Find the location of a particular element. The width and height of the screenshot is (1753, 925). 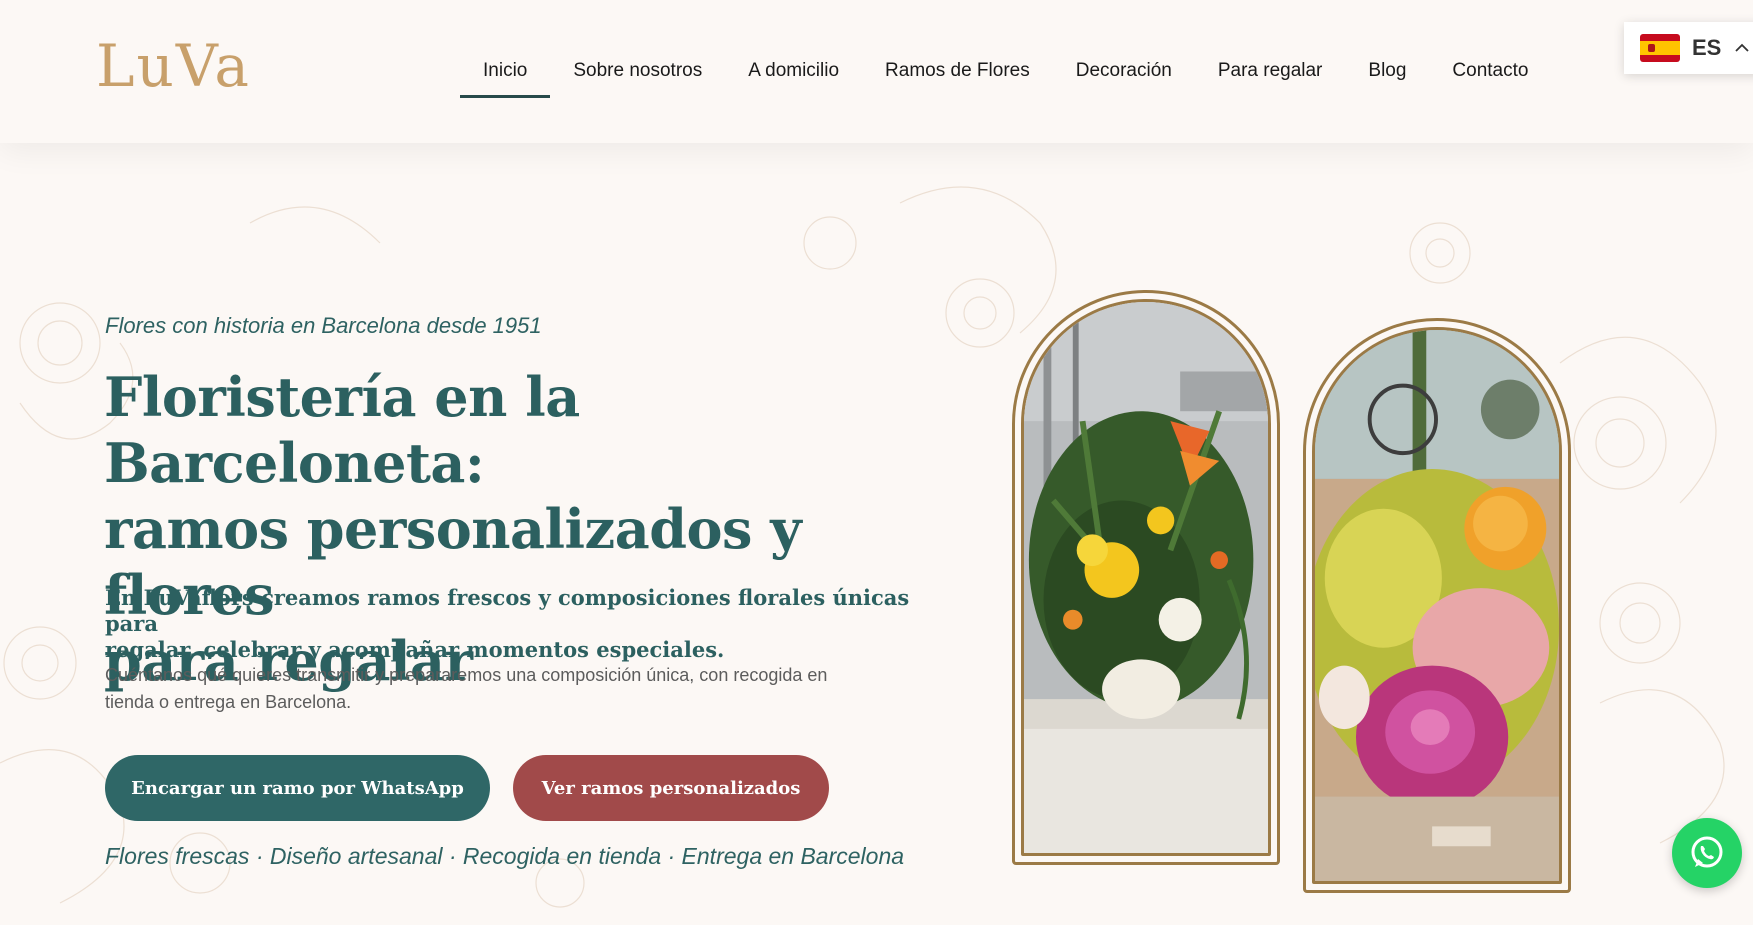

chevron-up-icon is located at coordinates (1742, 48).